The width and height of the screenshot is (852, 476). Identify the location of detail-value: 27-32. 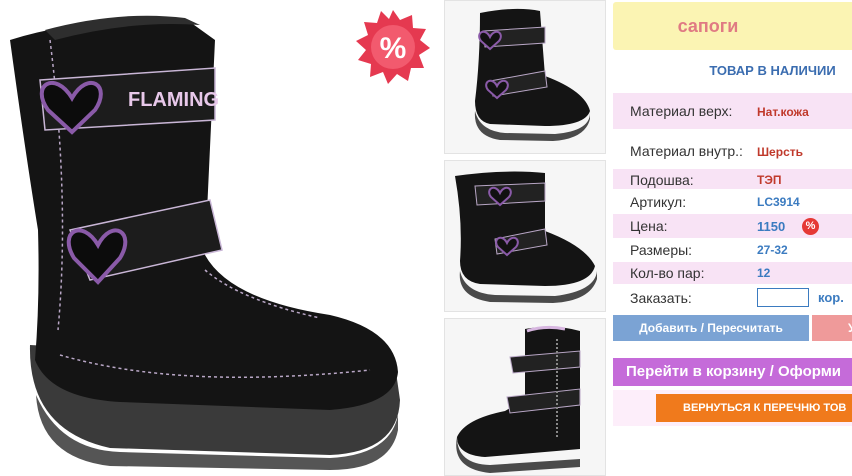
(772, 250).